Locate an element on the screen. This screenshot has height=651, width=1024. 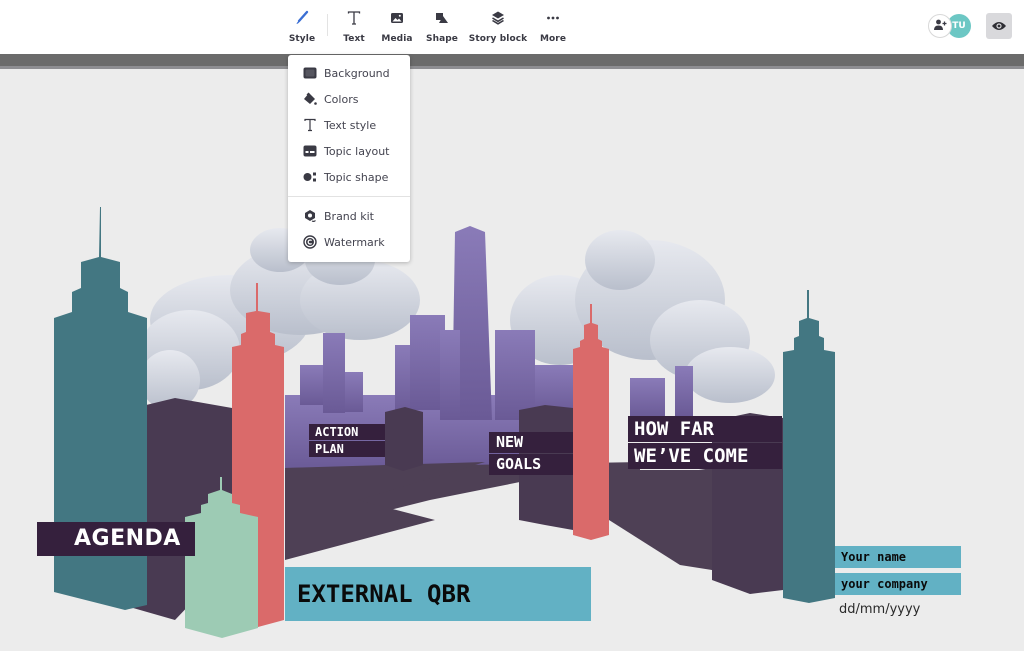
menu-divider is located at coordinates (349, 196).